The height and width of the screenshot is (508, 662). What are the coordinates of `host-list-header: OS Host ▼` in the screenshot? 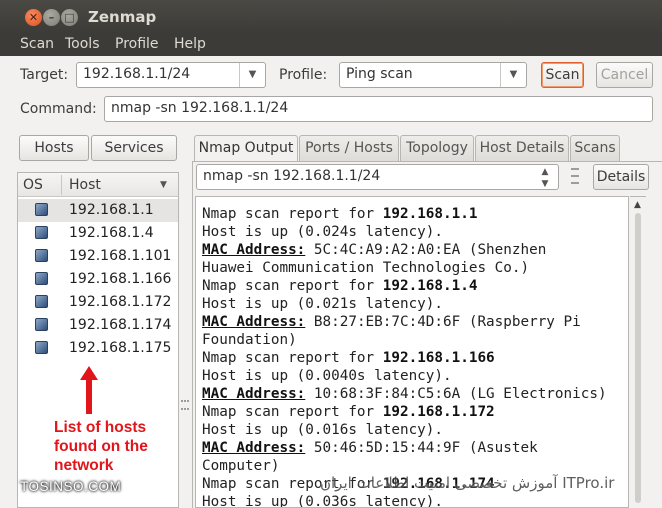 It's located at (98, 185).